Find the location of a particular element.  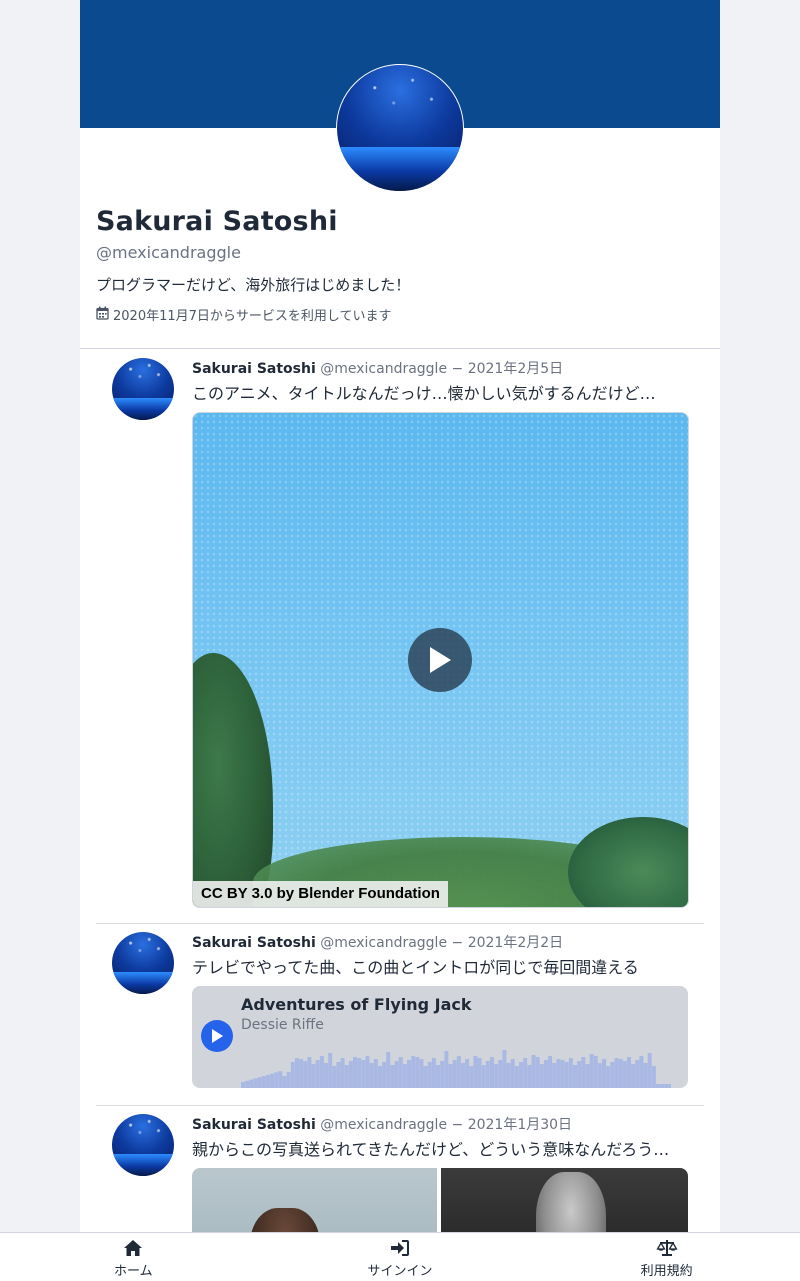

audio-waveform is located at coordinates (456, 1067).